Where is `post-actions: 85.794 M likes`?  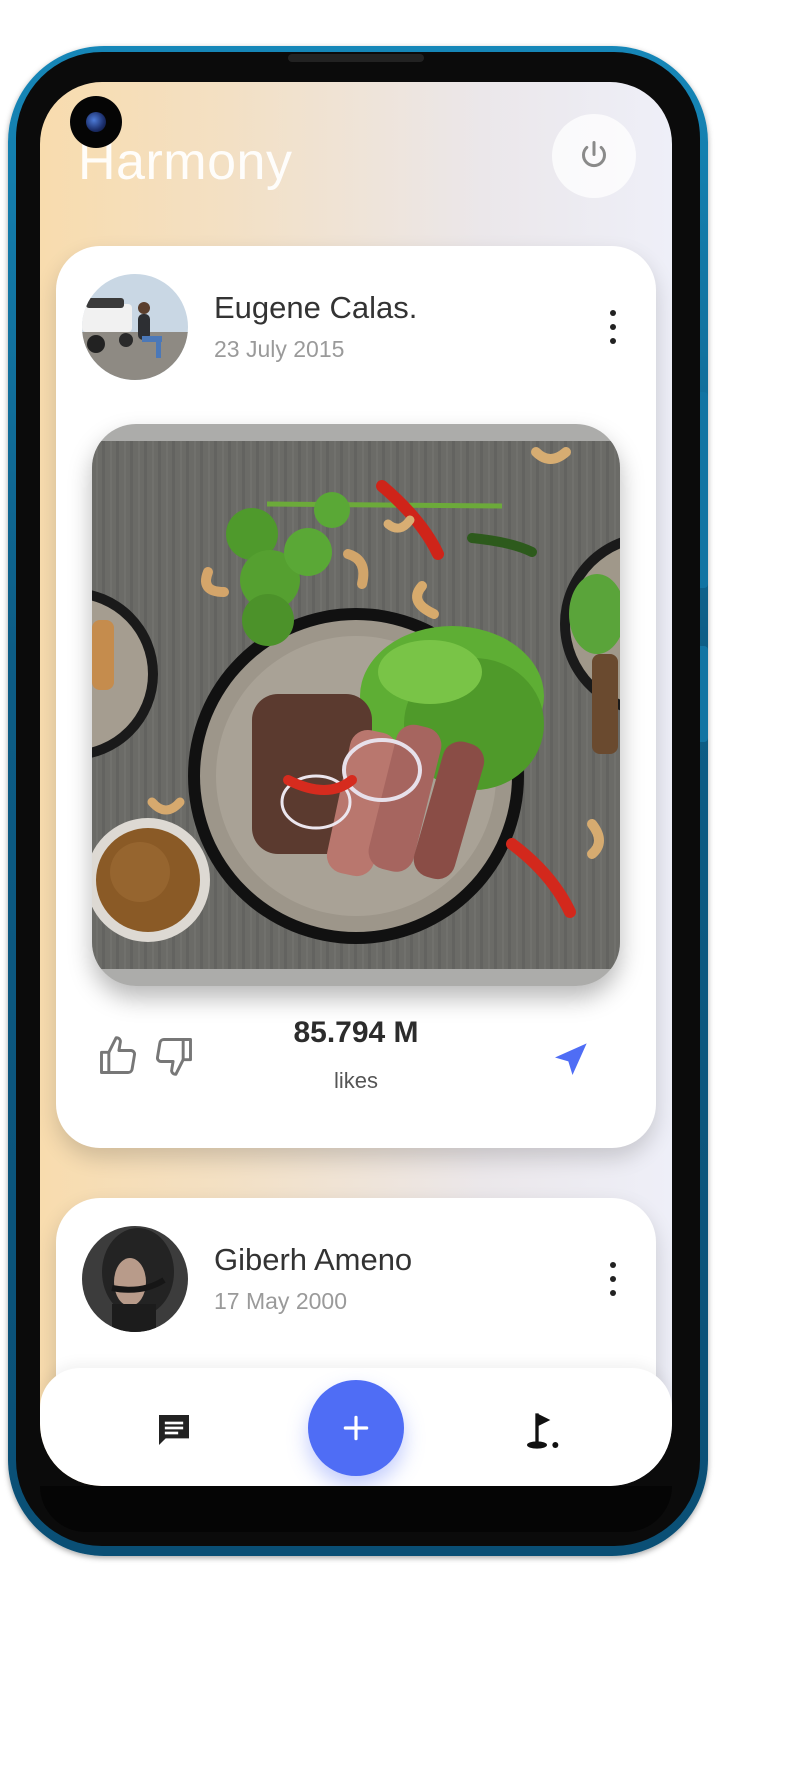 post-actions: 85.794 M likes is located at coordinates (356, 1066).